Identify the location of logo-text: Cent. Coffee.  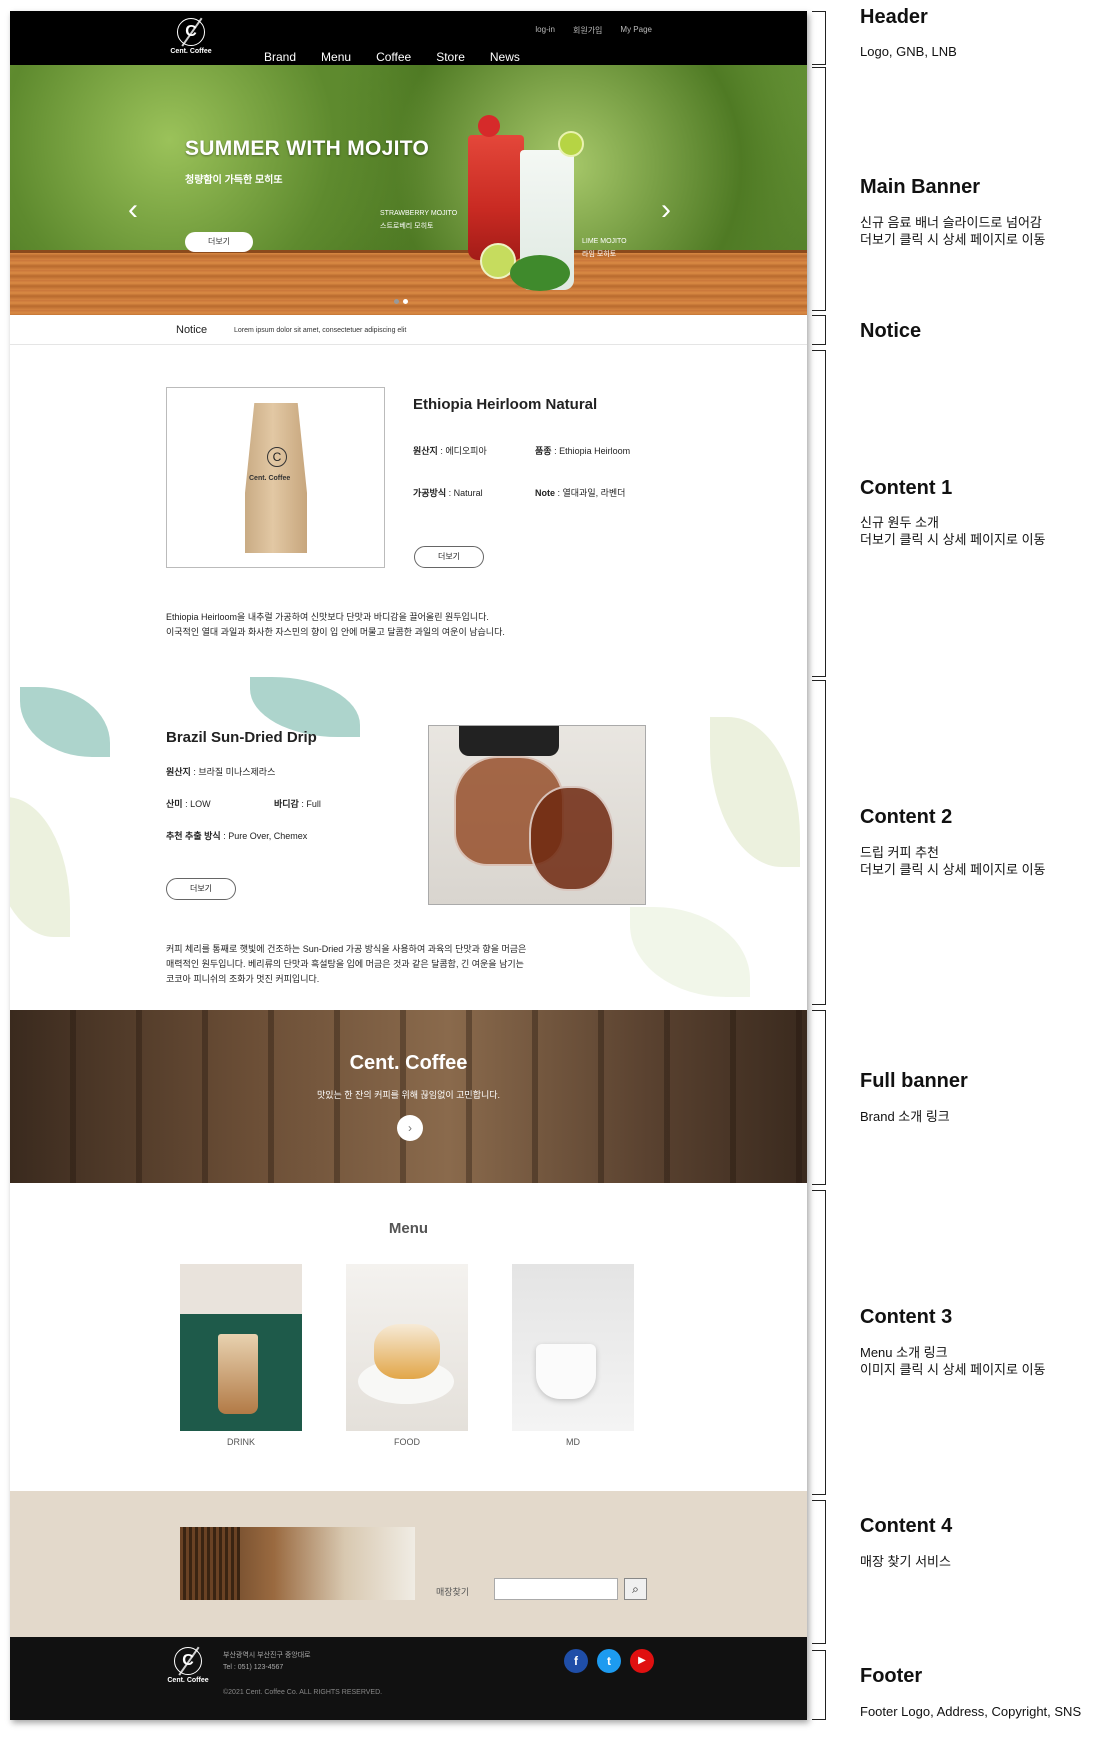
(191, 51).